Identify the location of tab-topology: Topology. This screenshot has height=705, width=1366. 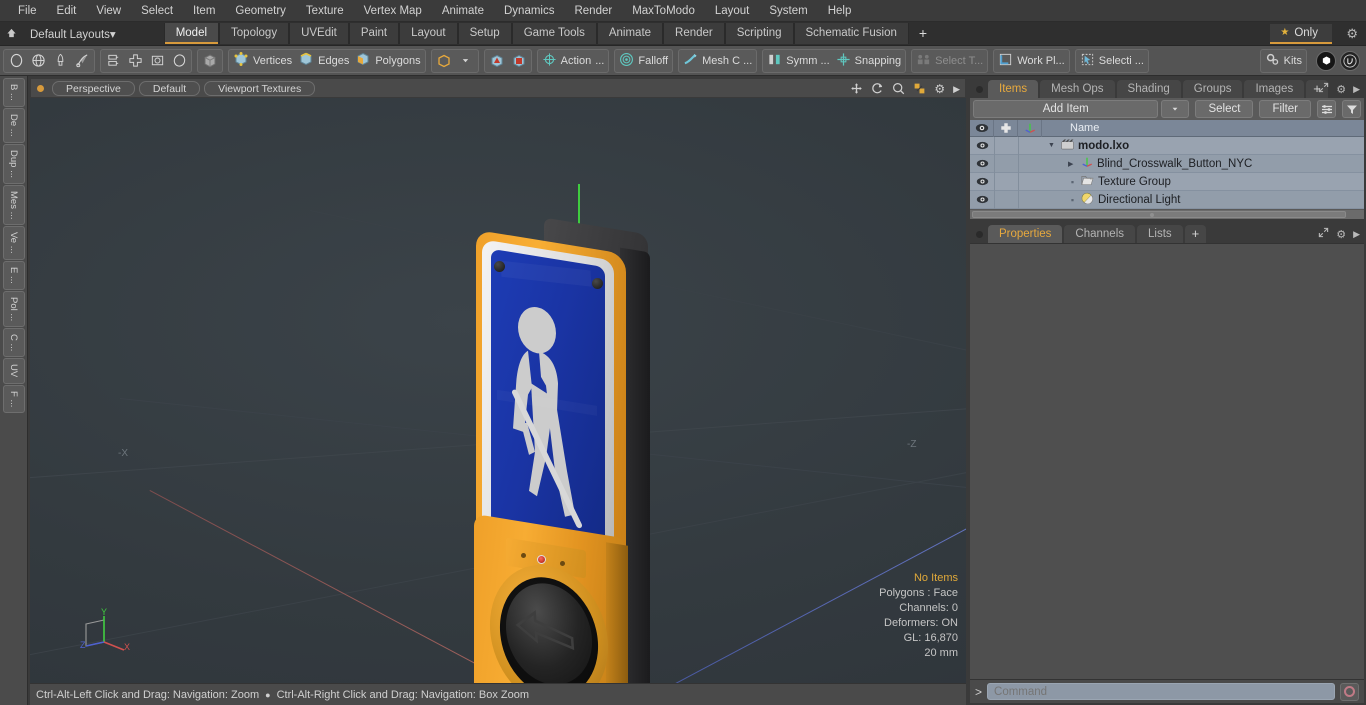
(254, 33).